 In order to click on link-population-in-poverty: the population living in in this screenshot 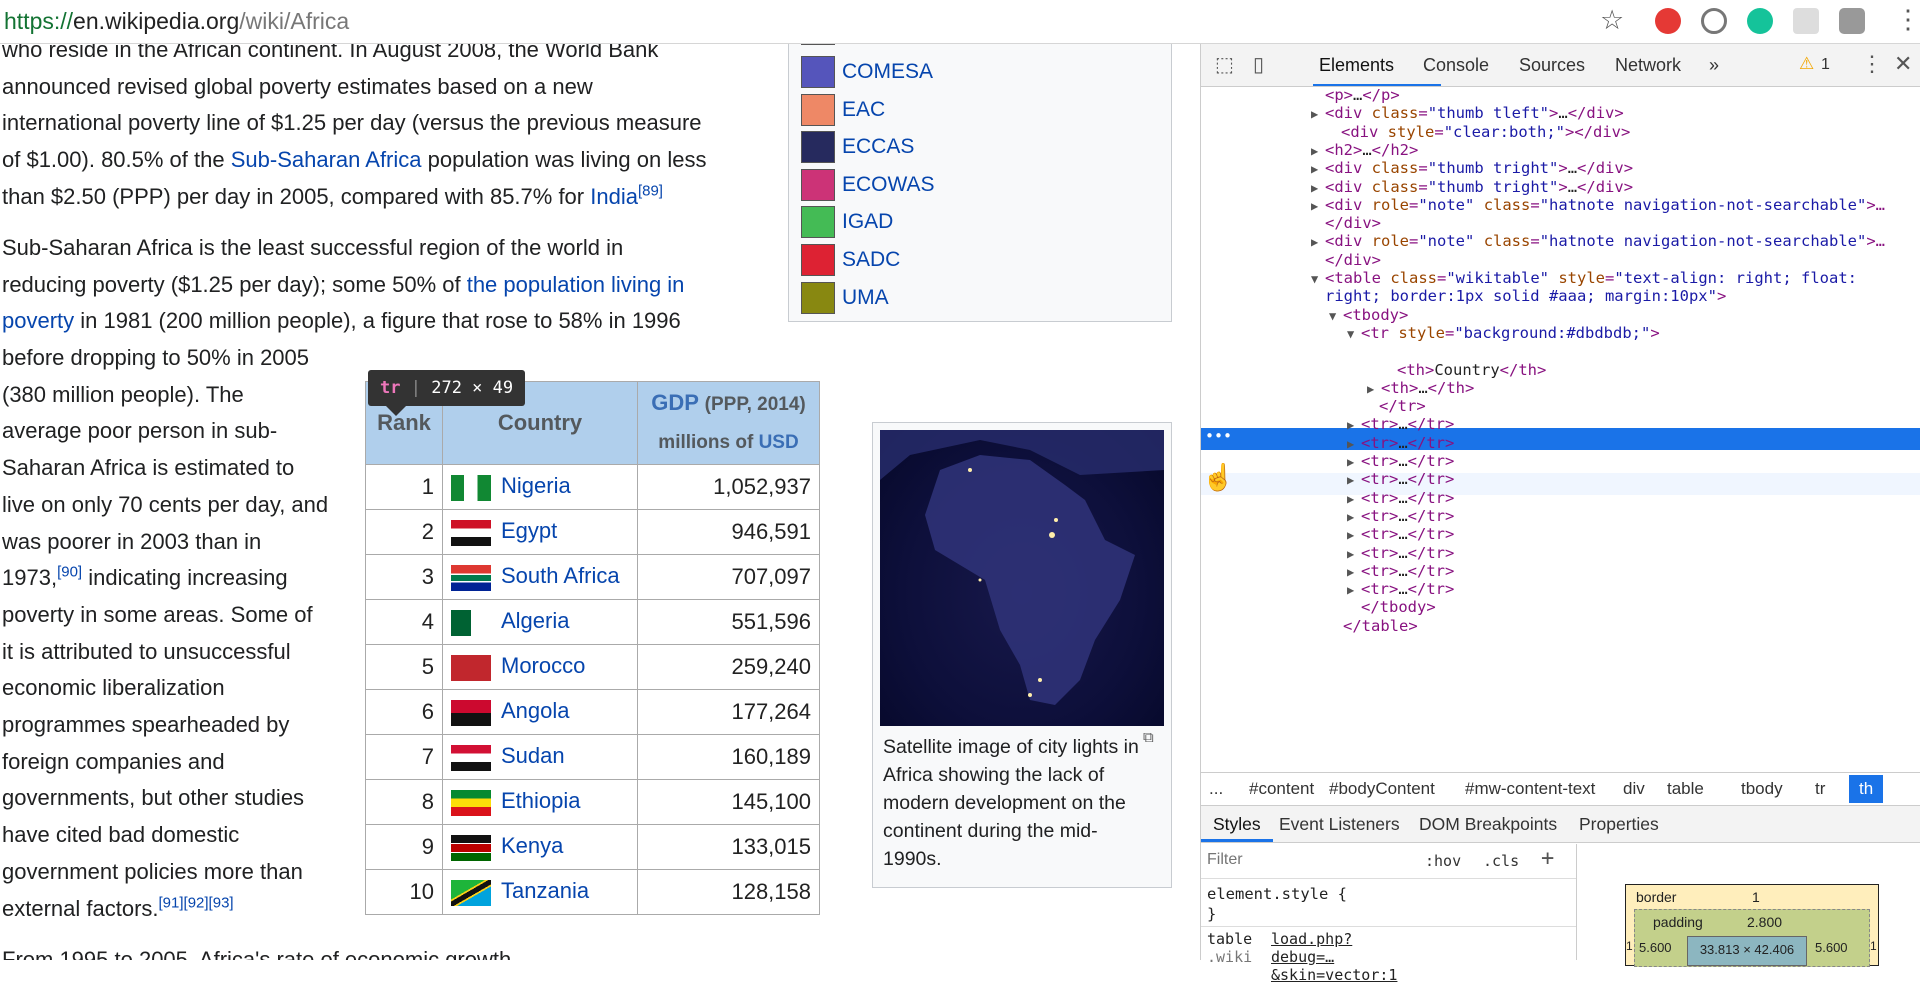, I will do `click(576, 284)`.